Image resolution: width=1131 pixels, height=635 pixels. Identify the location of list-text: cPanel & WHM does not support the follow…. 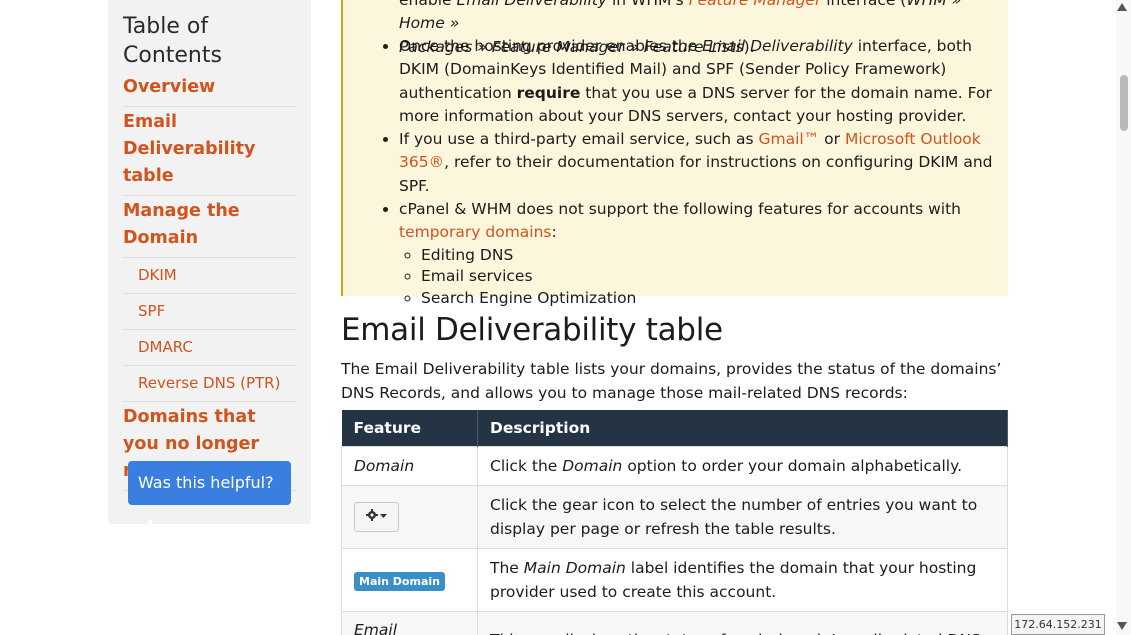
(680, 209).